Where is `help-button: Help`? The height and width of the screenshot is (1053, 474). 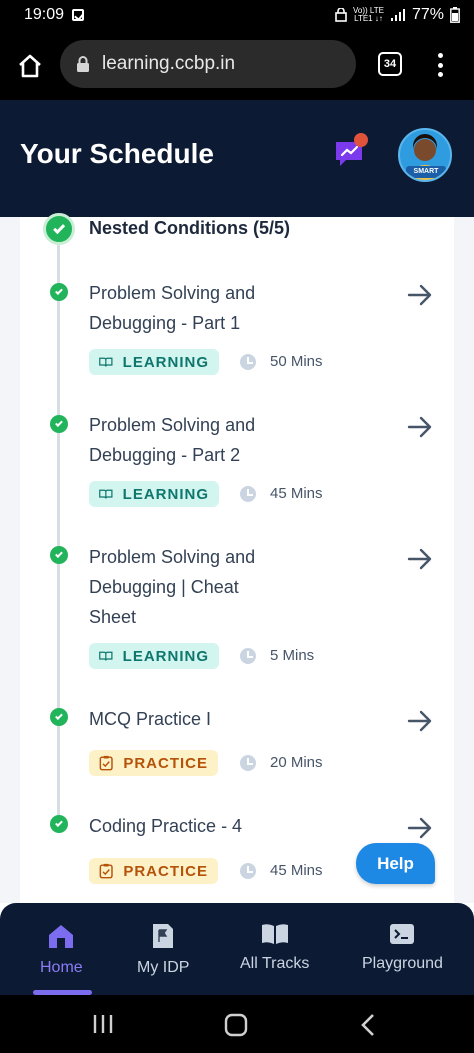
help-button: Help is located at coordinates (395, 863).